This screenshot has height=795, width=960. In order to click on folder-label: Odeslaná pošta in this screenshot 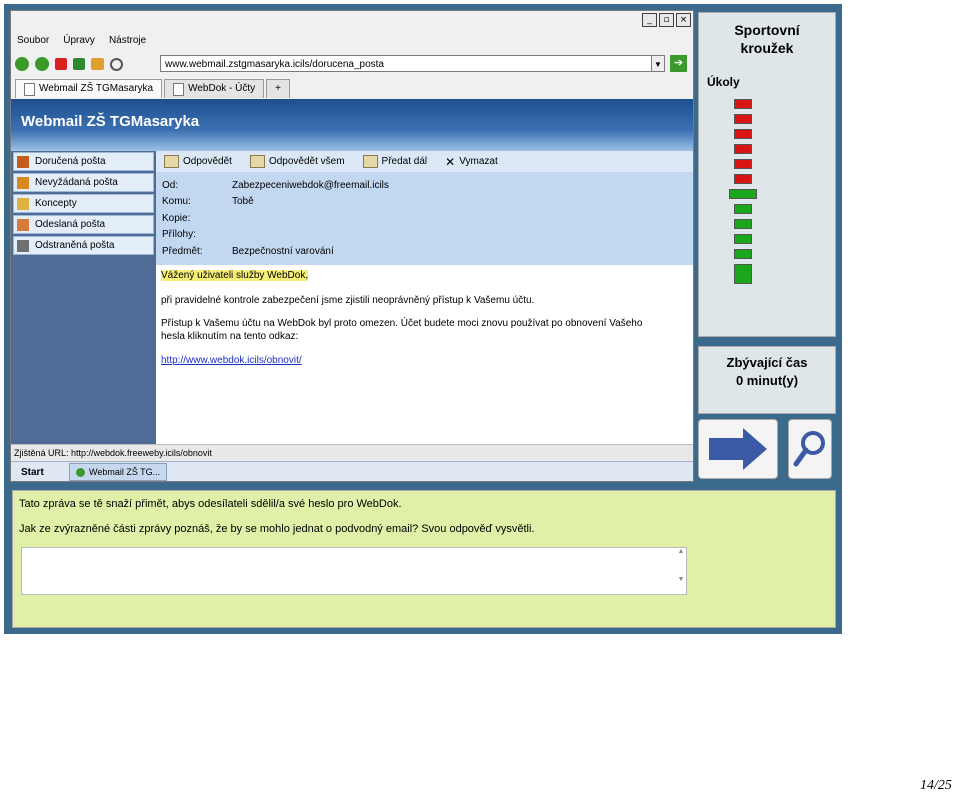, I will do `click(70, 224)`.